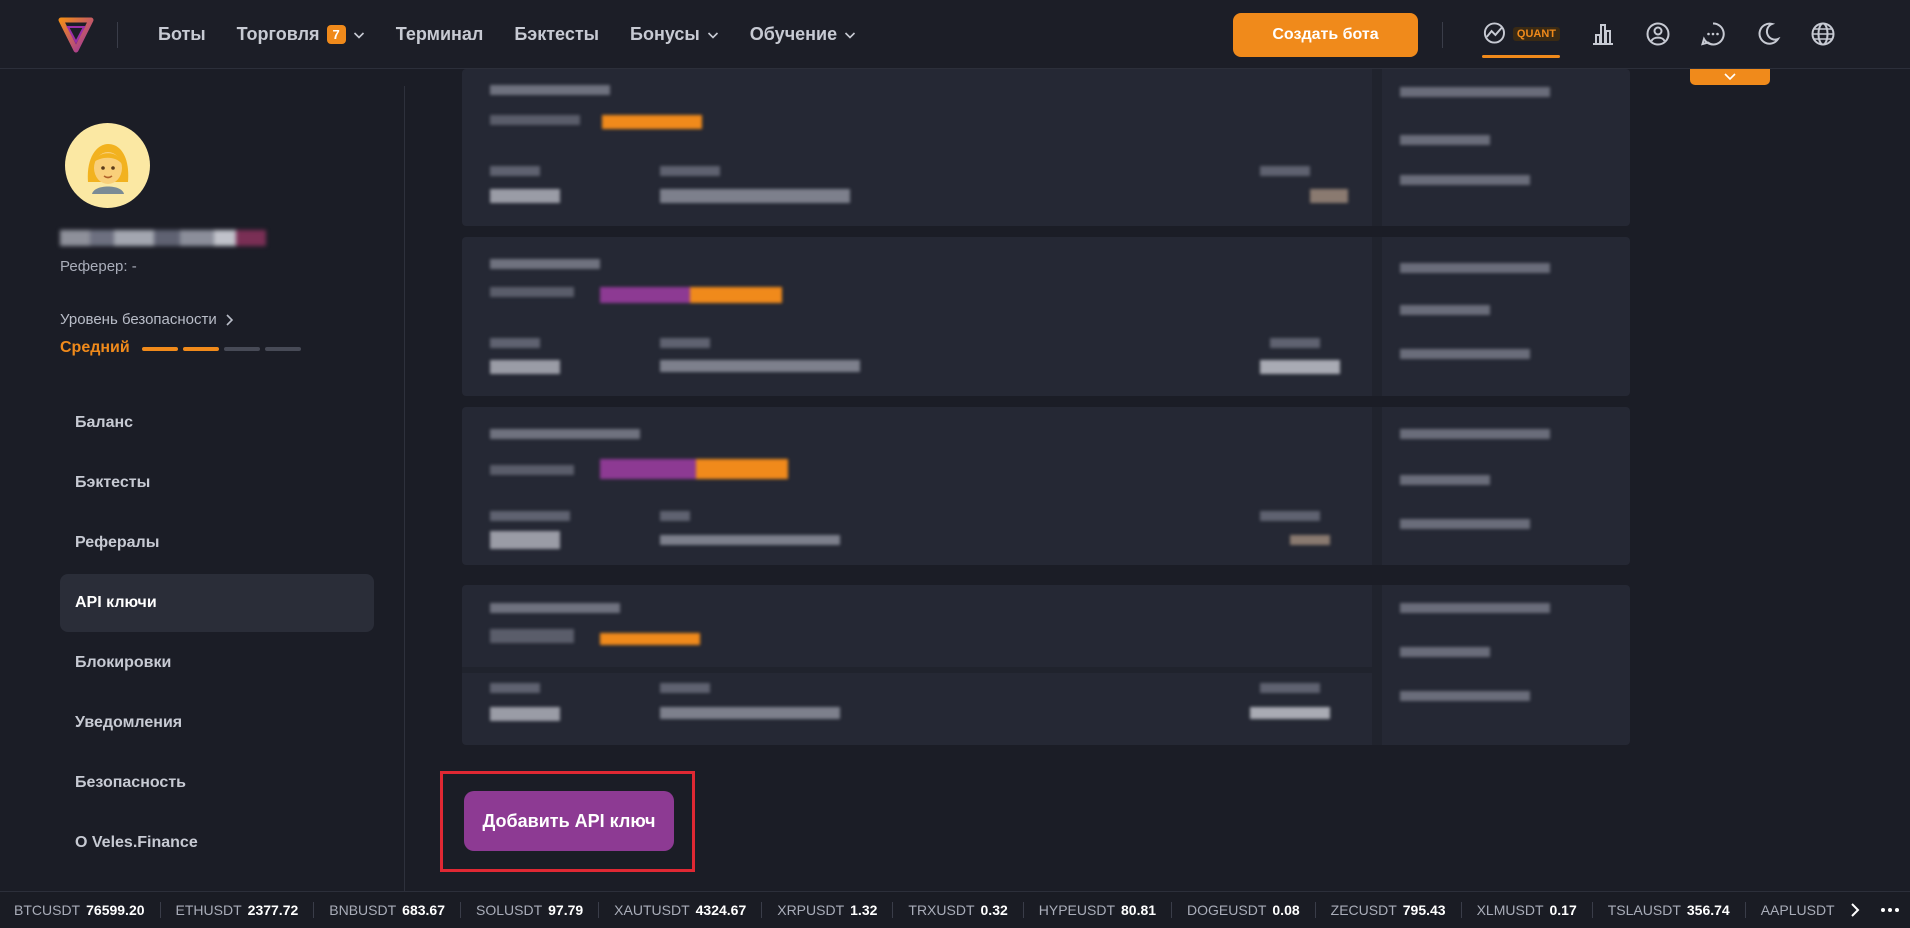 Image resolution: width=1910 pixels, height=928 pixels. What do you see at coordinates (1536, 34) in the screenshot?
I see `quant-label: QUANT` at bounding box center [1536, 34].